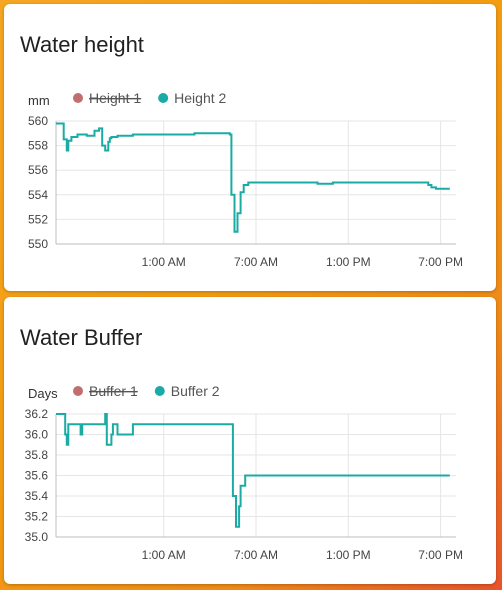 The height and width of the screenshot is (590, 502). What do you see at coordinates (38, 219) in the screenshot?
I see `y-tick-label: 552` at bounding box center [38, 219].